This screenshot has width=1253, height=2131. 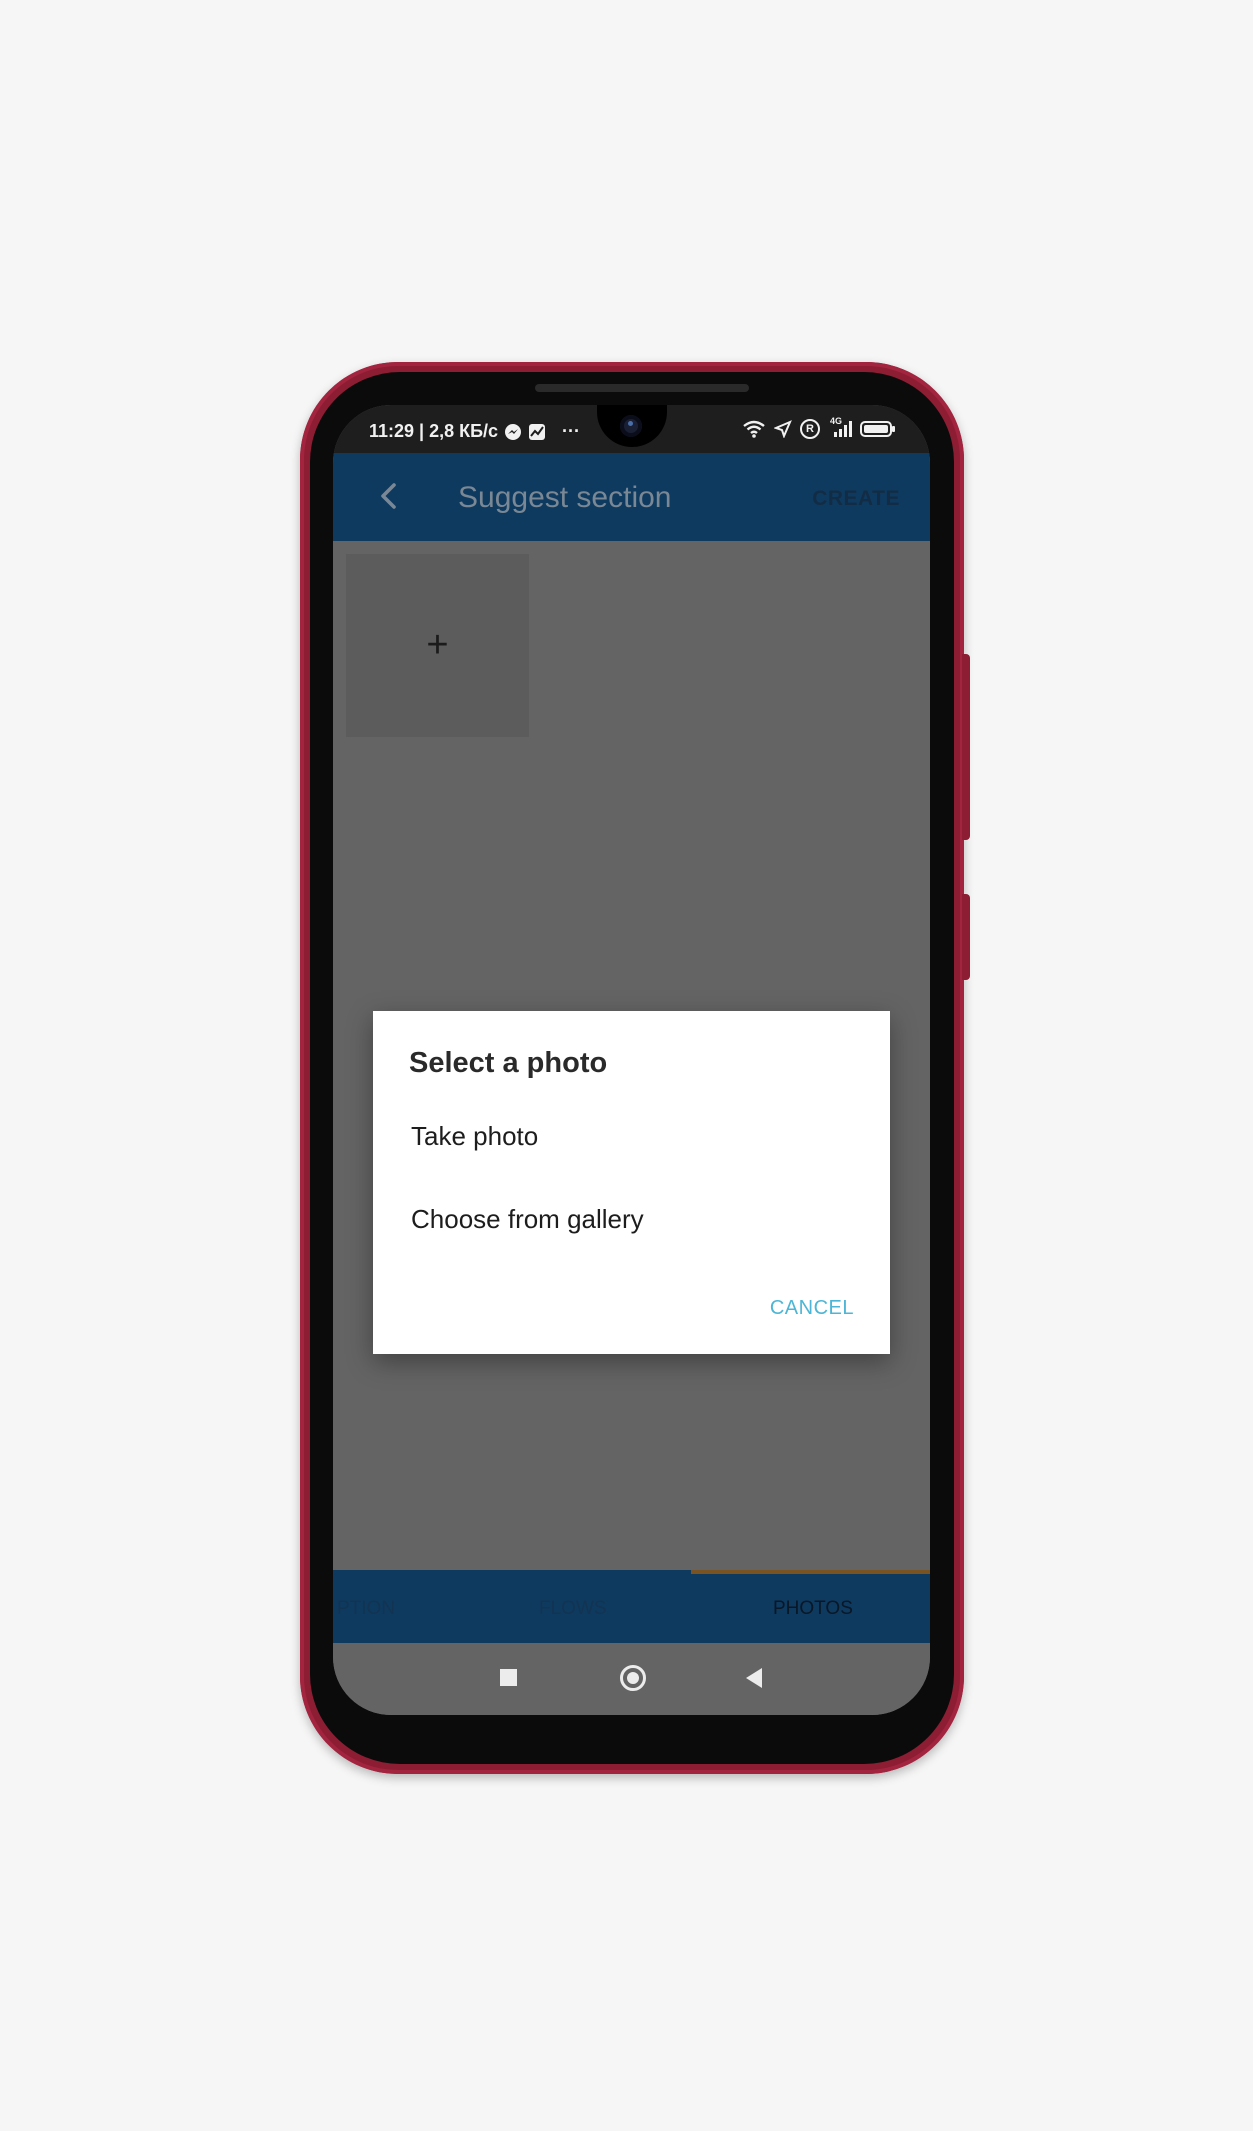 I want to click on status-right: R 4G, so click(x=819, y=427).